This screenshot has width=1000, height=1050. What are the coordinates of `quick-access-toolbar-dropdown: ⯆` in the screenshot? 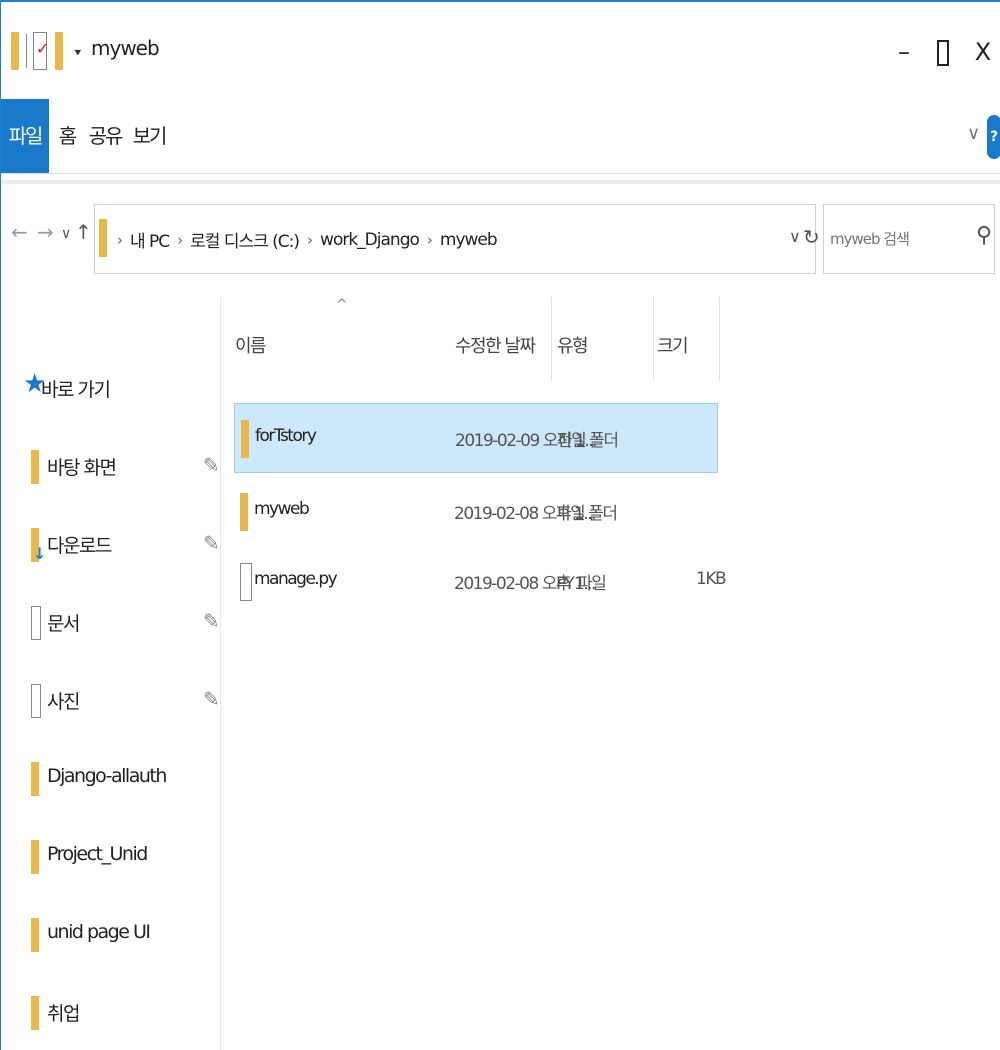 It's located at (78, 53).